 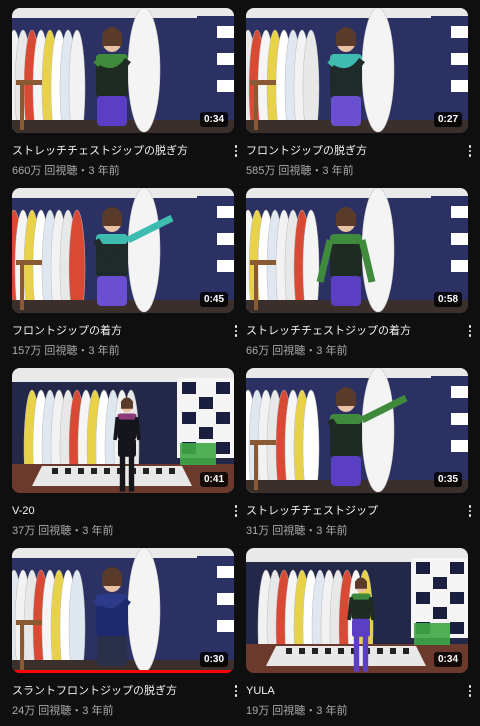 I want to click on video-card: 0:35 ストレッチチェストジップ 31万 回視聴・3 年前, so click(x=359, y=452).